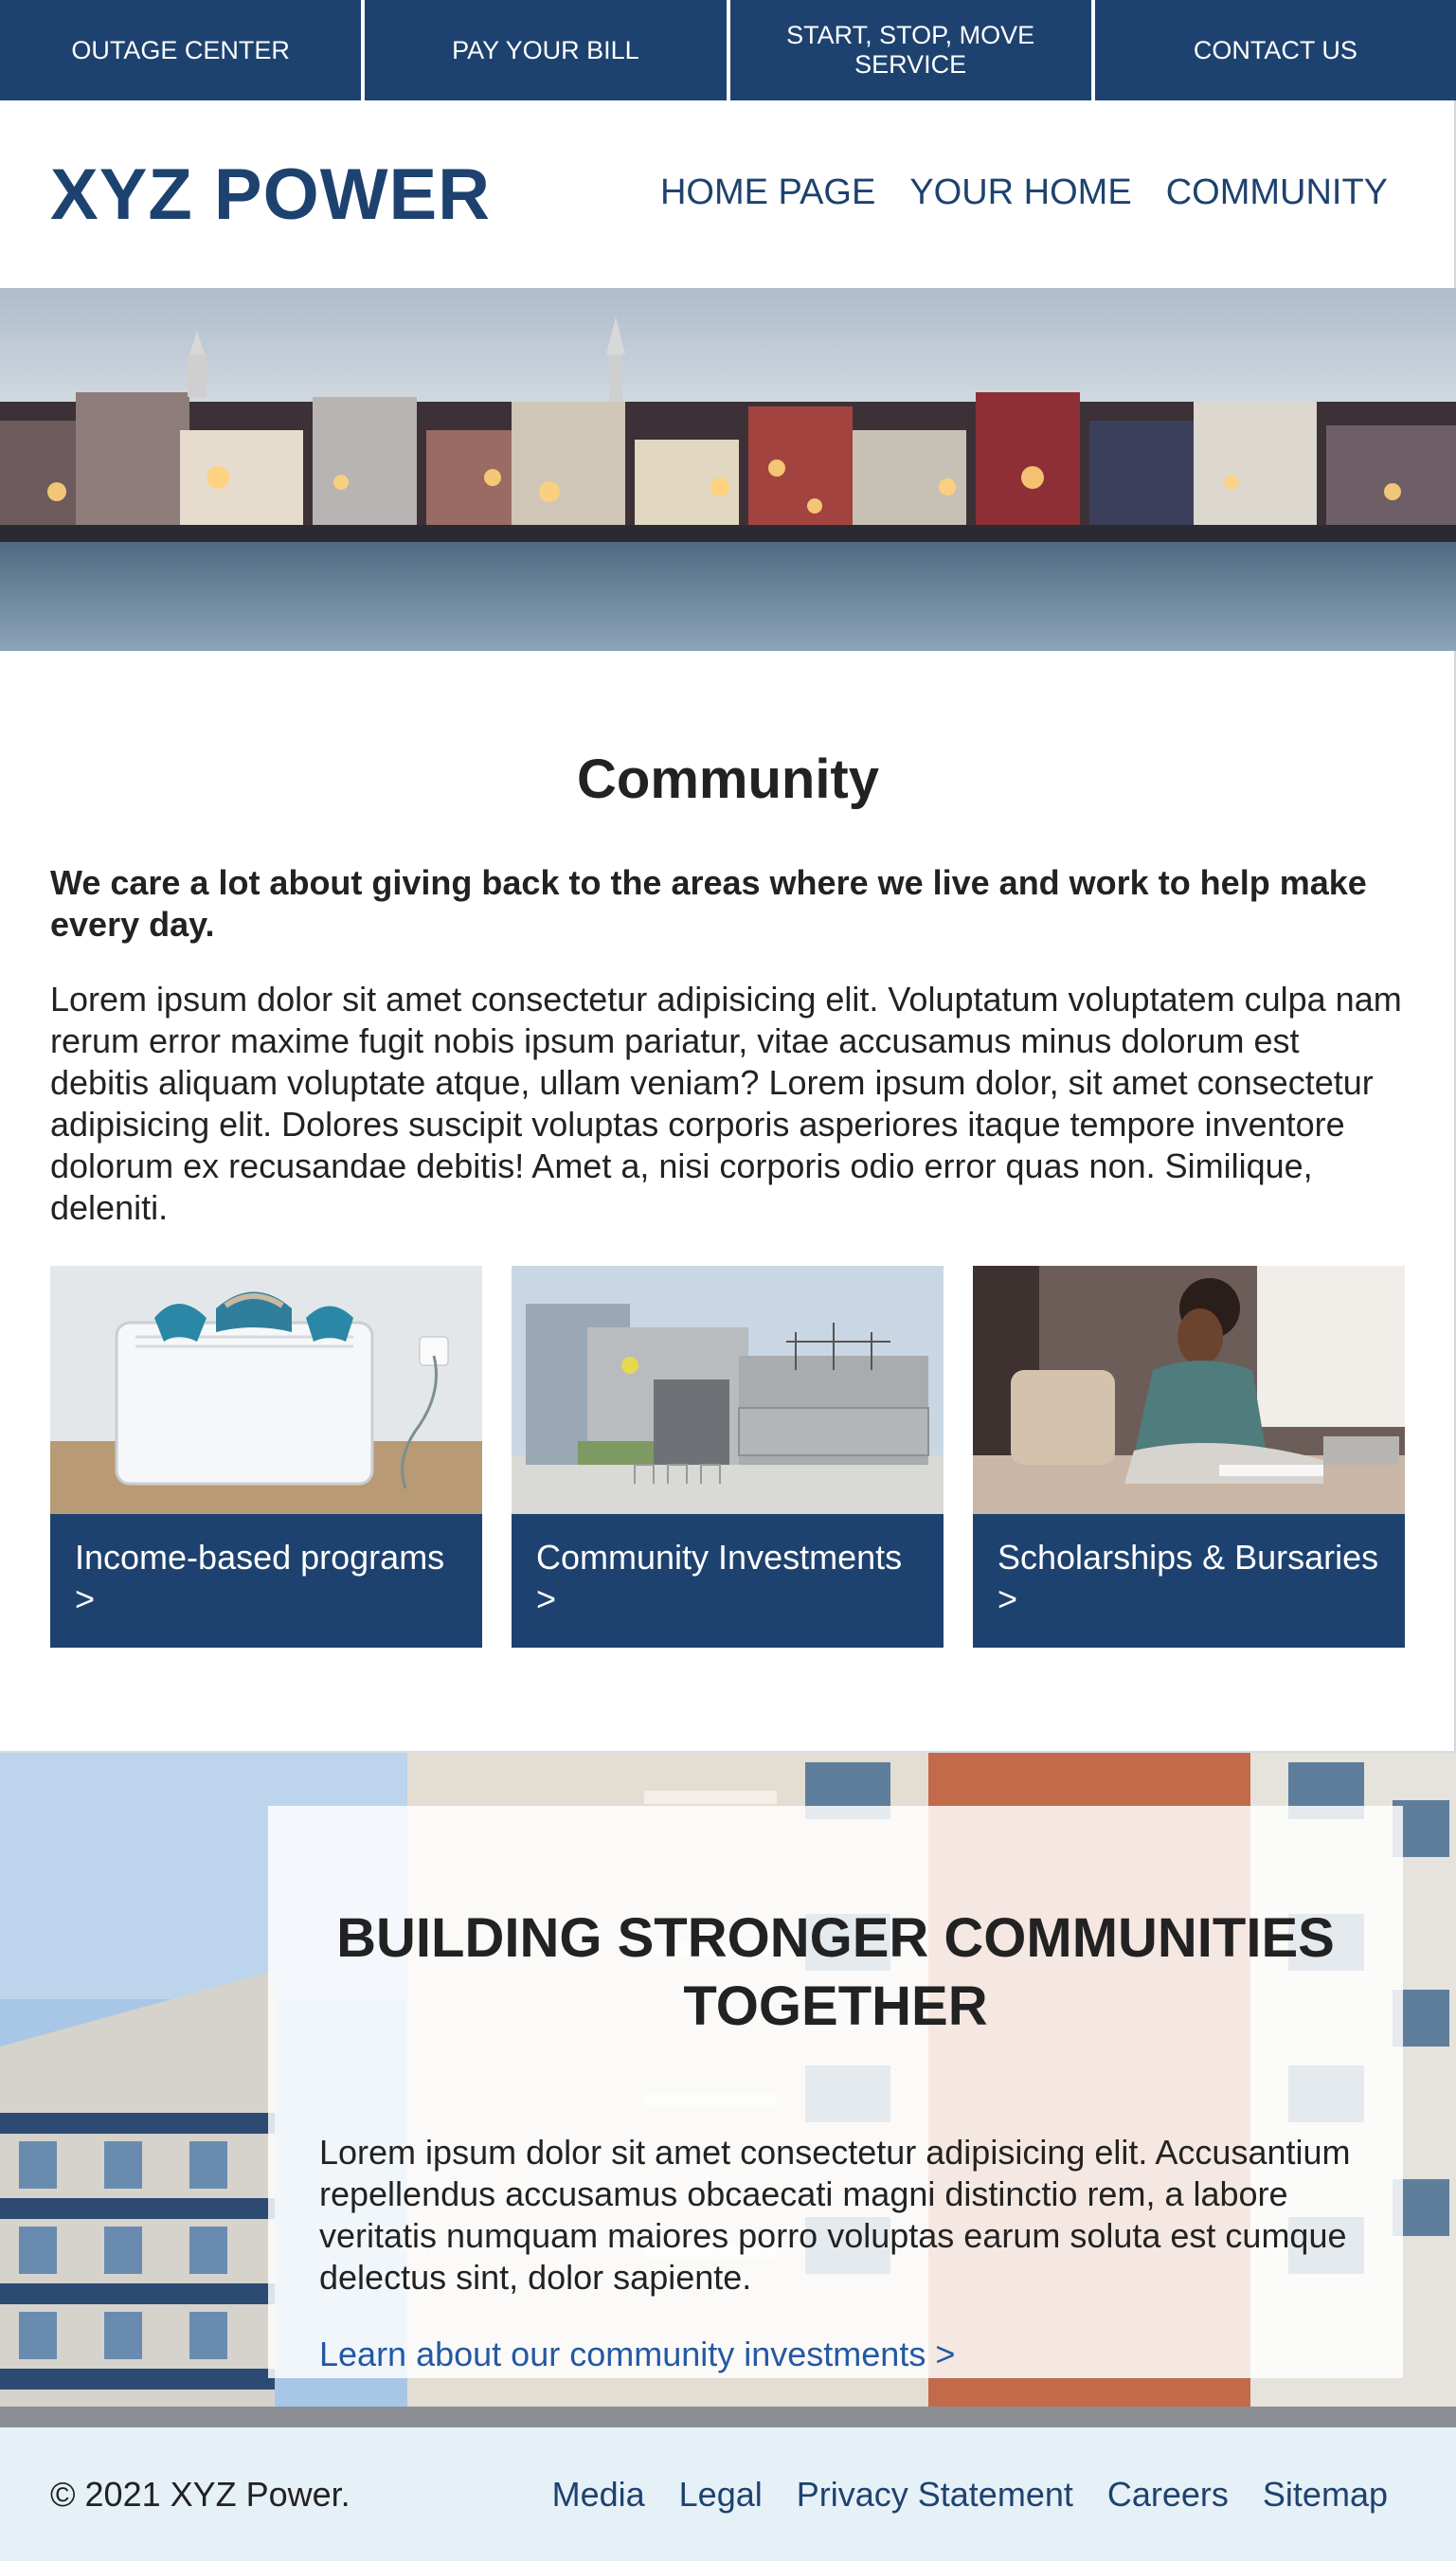 The width and height of the screenshot is (1456, 2561). Describe the element at coordinates (721, 2495) in the screenshot. I see `footer-link-legal: Legal` at that location.